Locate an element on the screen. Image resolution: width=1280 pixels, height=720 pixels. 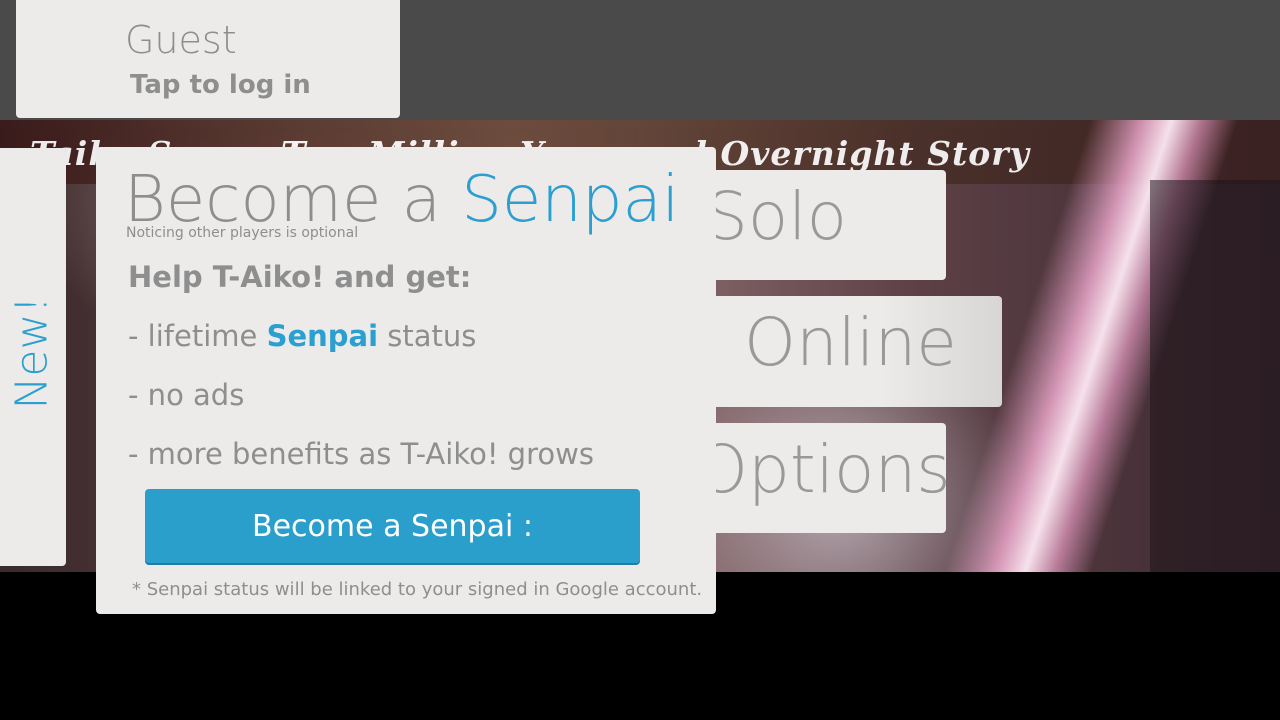
benefit-text: - lifetime is located at coordinates (197, 336).